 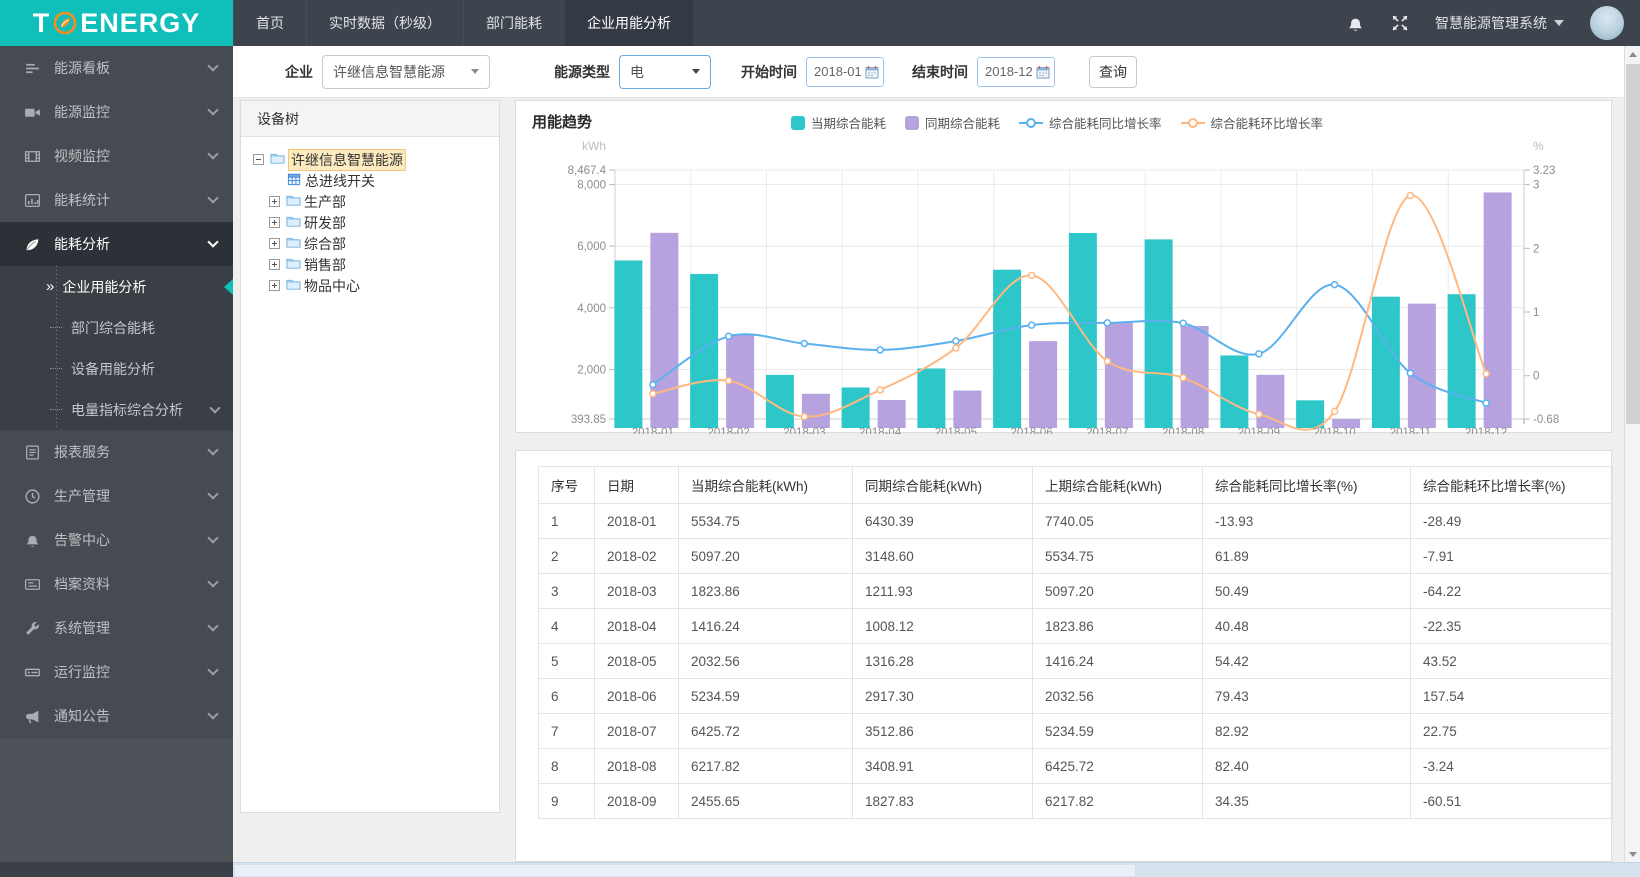 What do you see at coordinates (665, 71) in the screenshot?
I see `energy-type-select: 电` at bounding box center [665, 71].